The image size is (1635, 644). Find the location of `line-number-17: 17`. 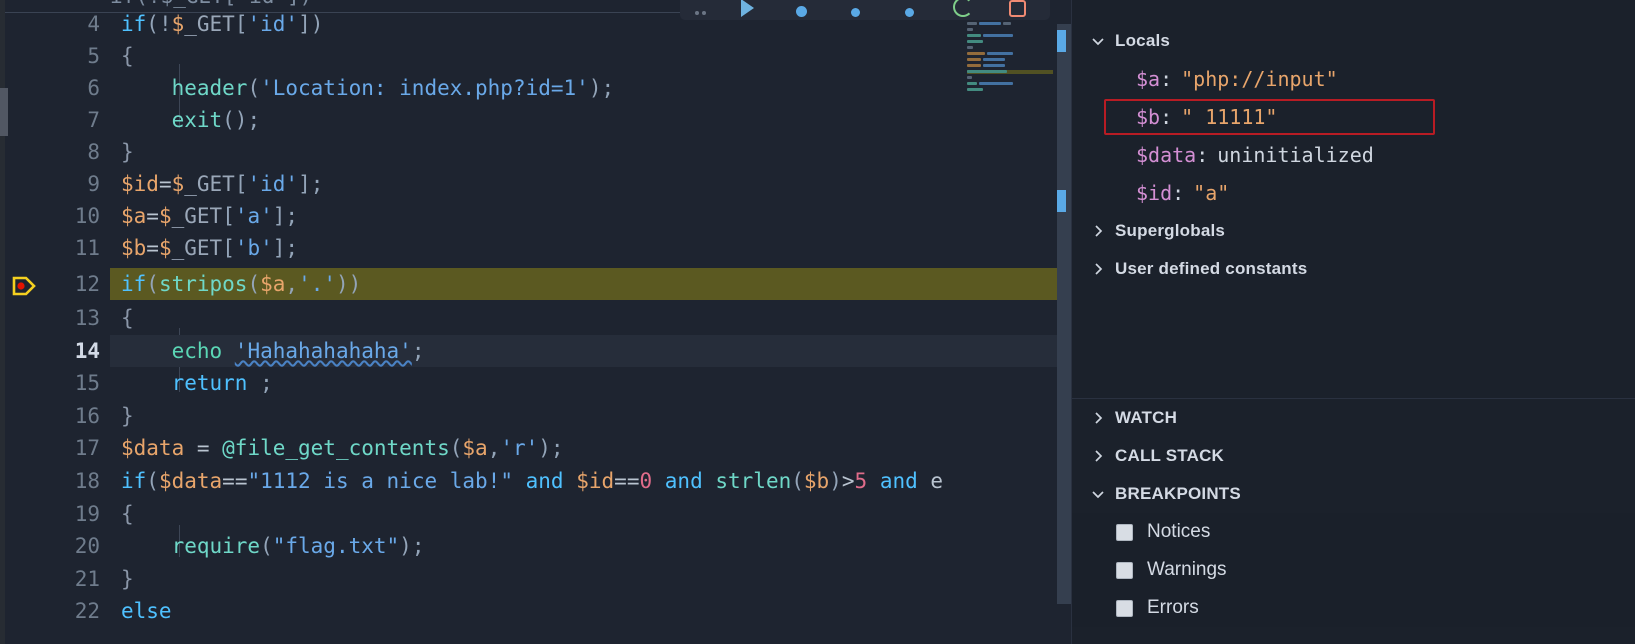

line-number-17: 17 is located at coordinates (87, 448).